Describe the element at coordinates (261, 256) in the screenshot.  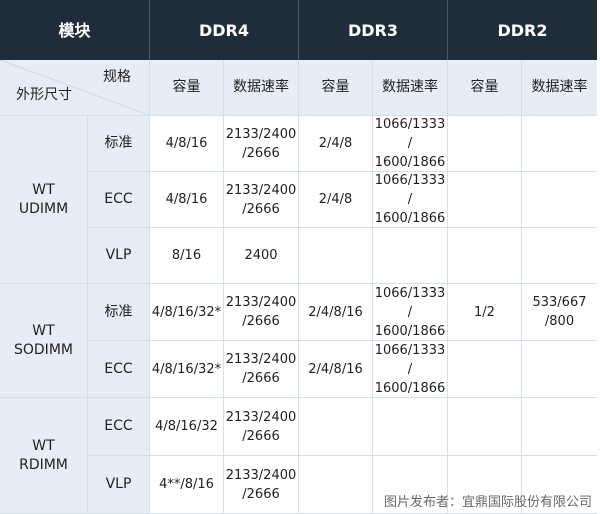
I see `table-cell-ddr4-rate: 2400` at that location.